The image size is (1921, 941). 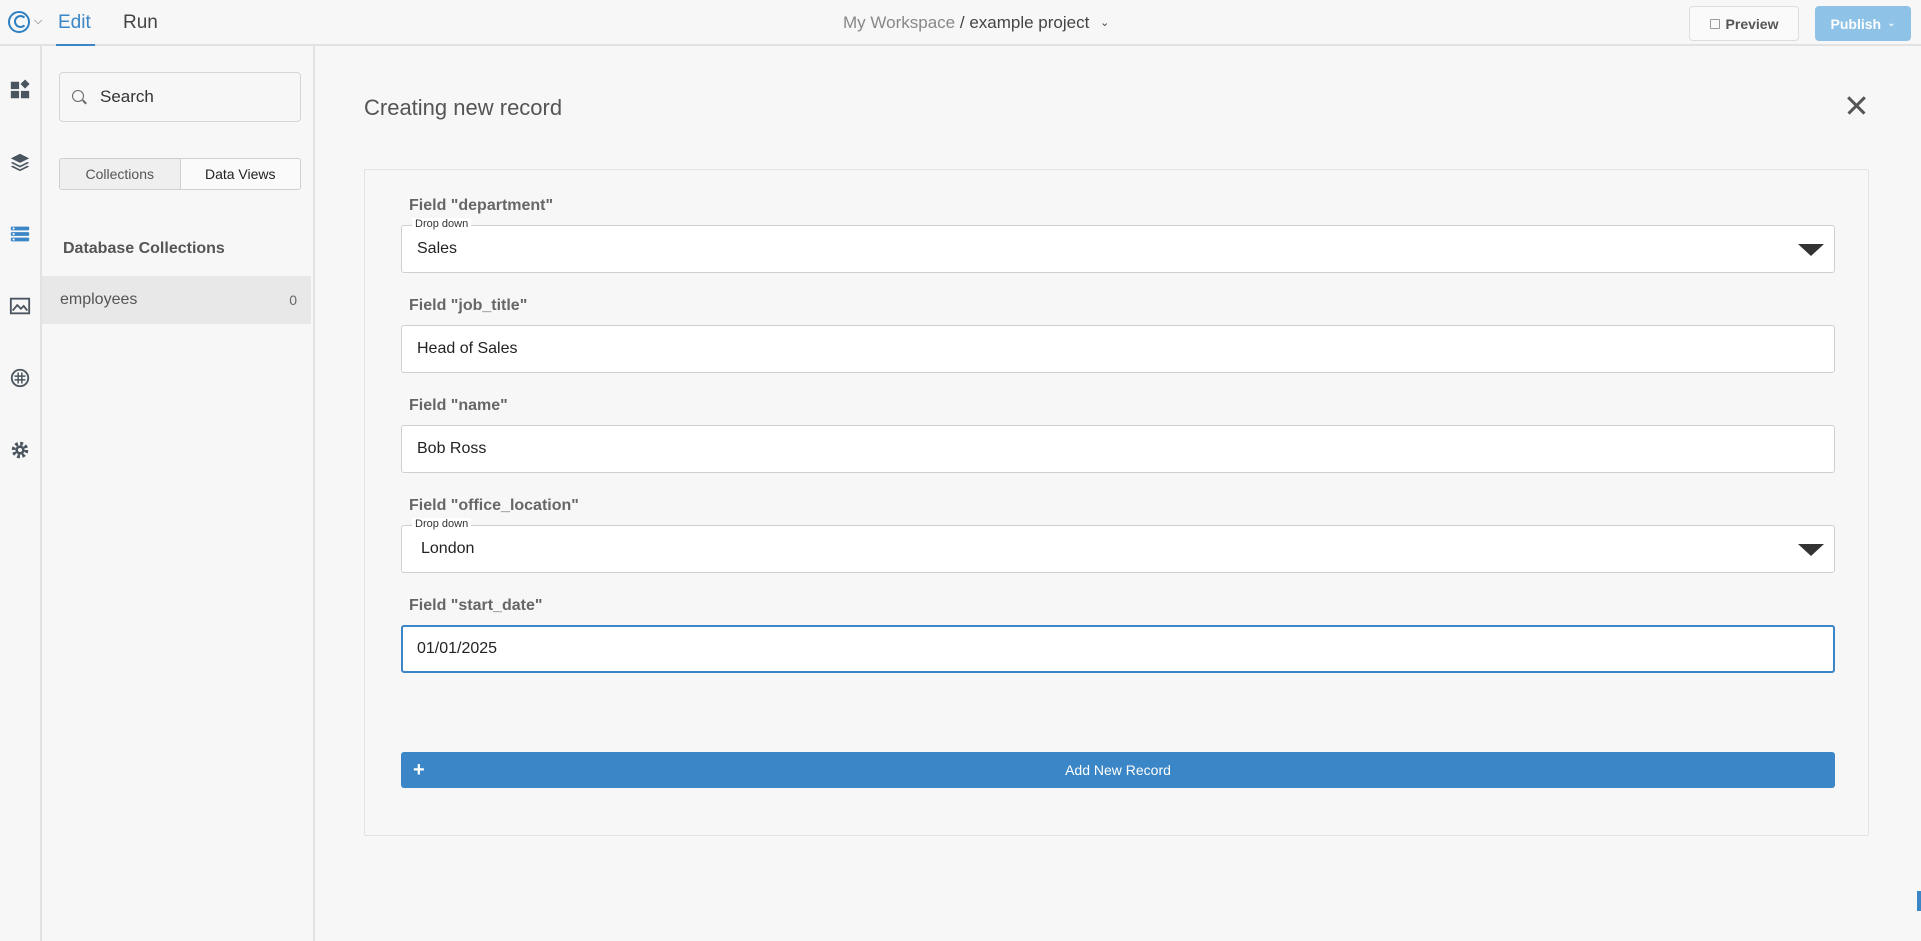 I want to click on layers-icon, so click(x=20, y=162).